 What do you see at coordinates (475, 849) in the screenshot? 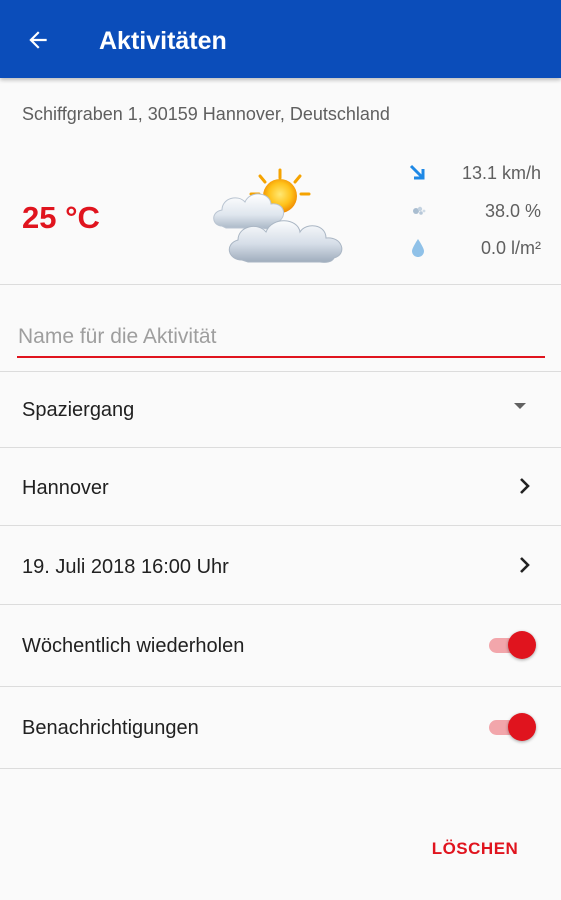
I see `delete-button: LÖSCHEN` at bounding box center [475, 849].